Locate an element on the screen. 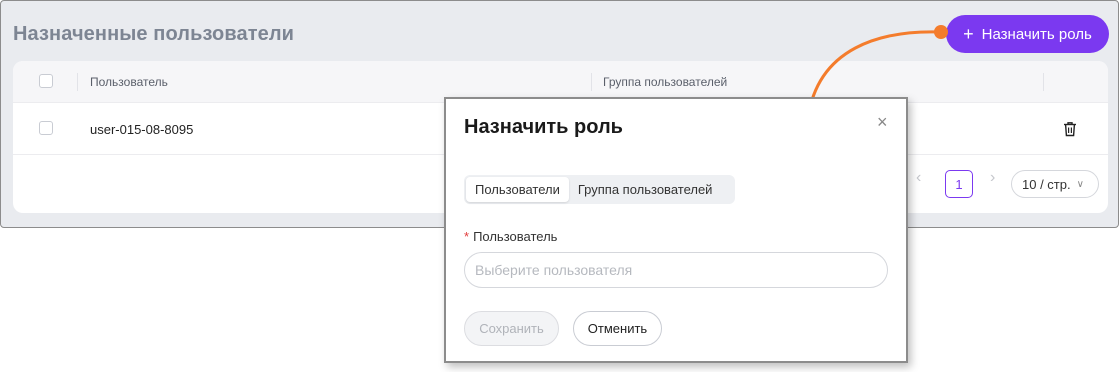 Image resolution: width=1119 pixels, height=372 pixels. tab-user-groups: Группа пользователей is located at coordinates (645, 189).